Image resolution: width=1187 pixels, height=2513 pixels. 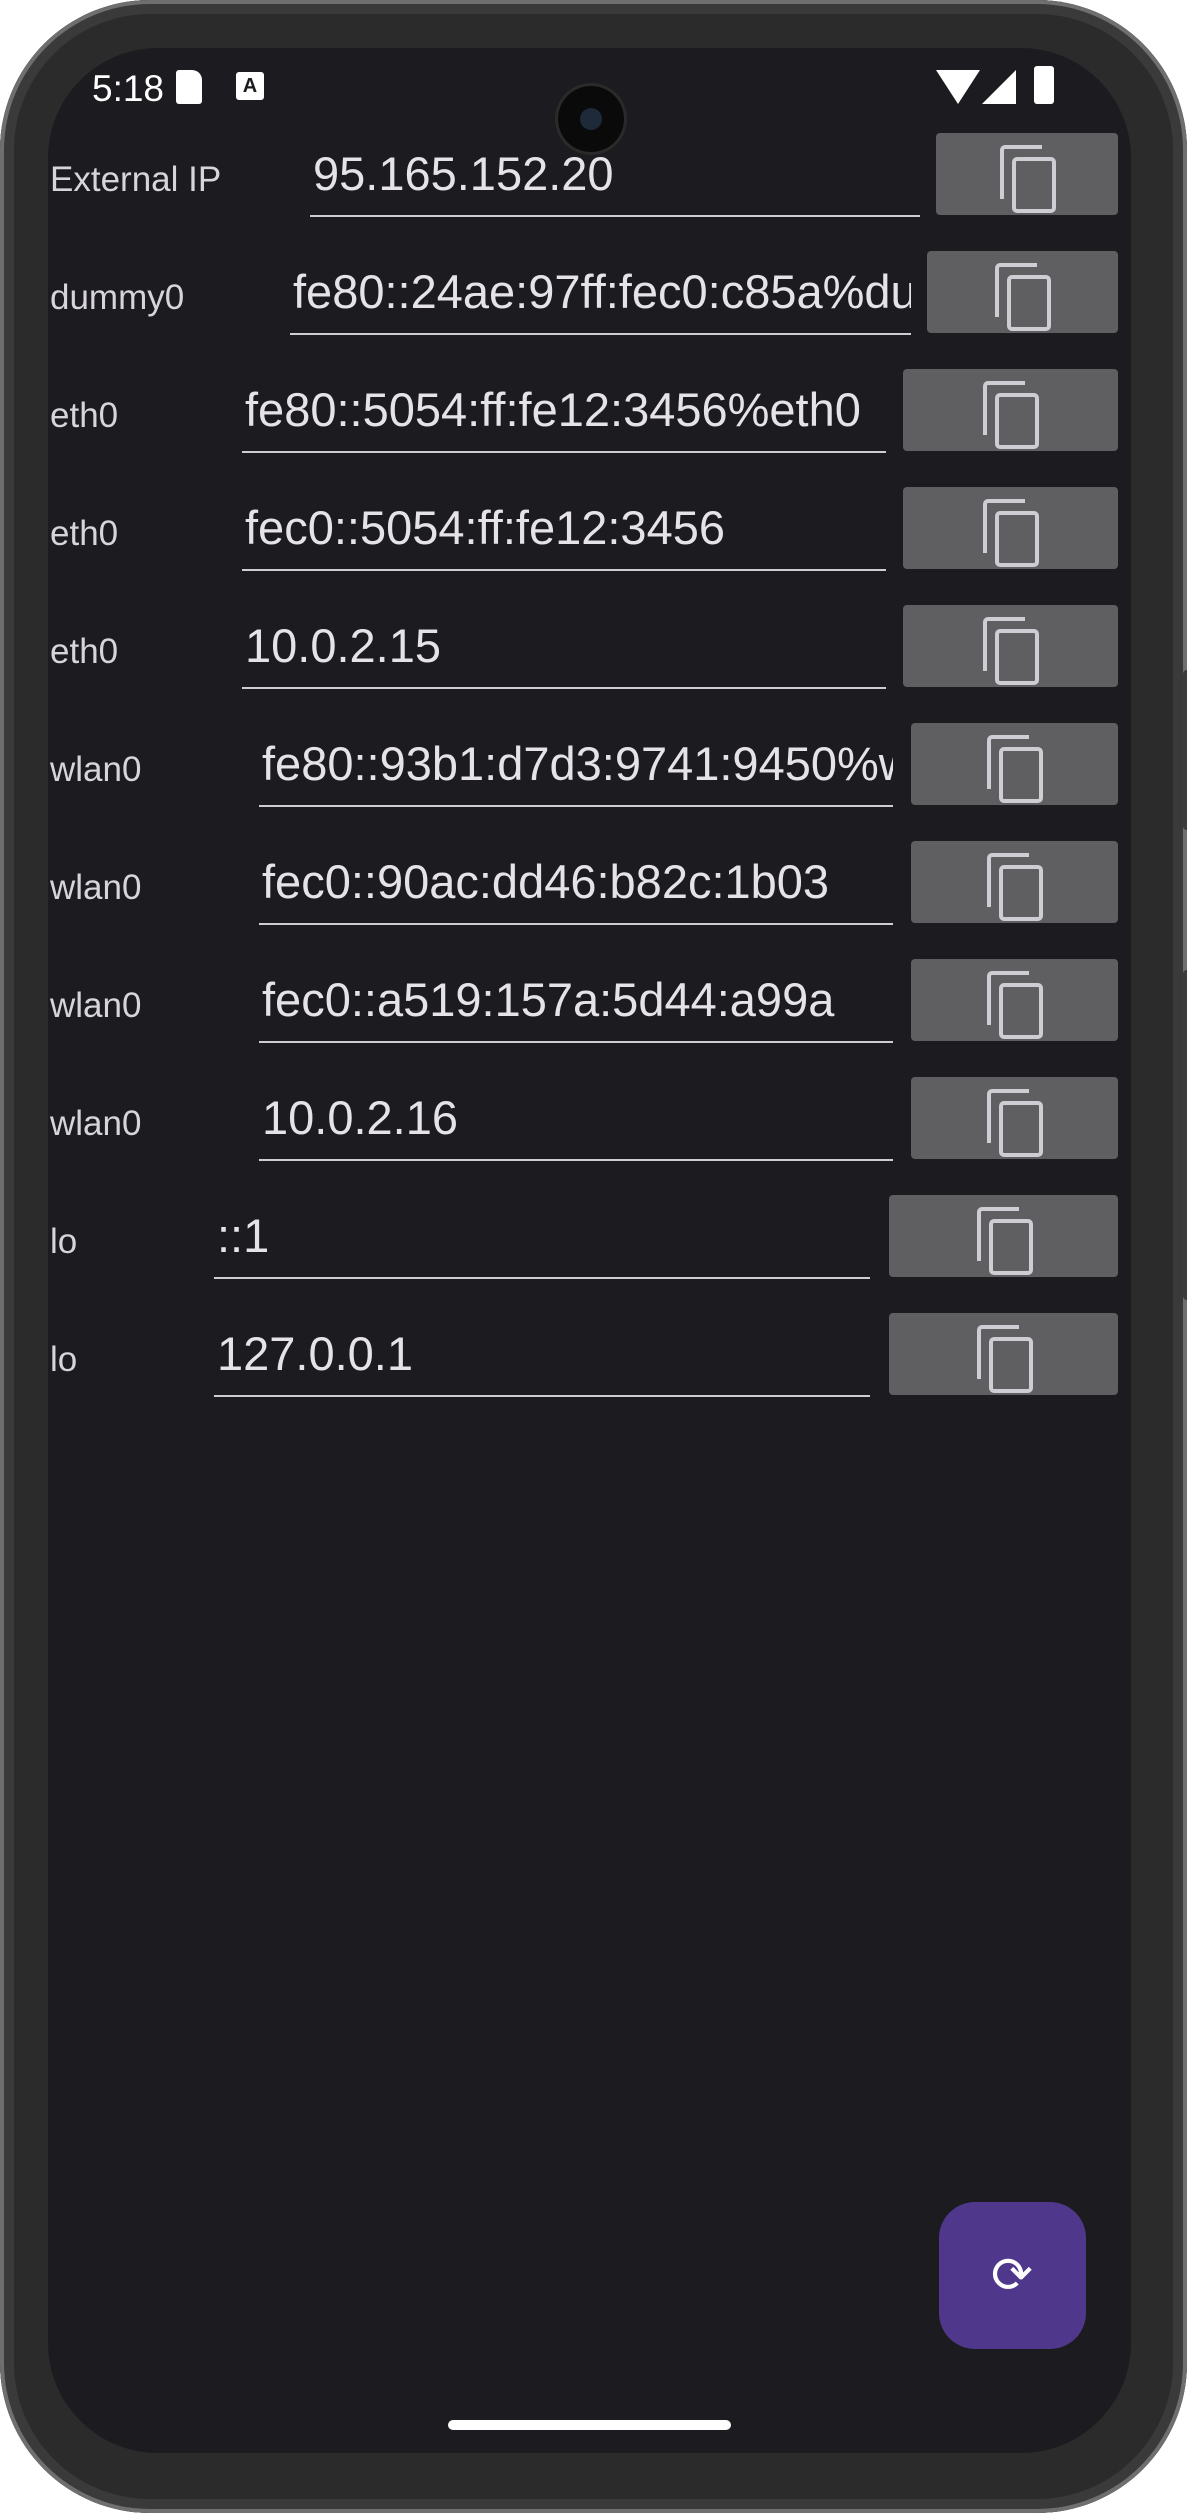 I want to click on ip-row: wlan0 10.0.2.16, so click(x=589, y=1120).